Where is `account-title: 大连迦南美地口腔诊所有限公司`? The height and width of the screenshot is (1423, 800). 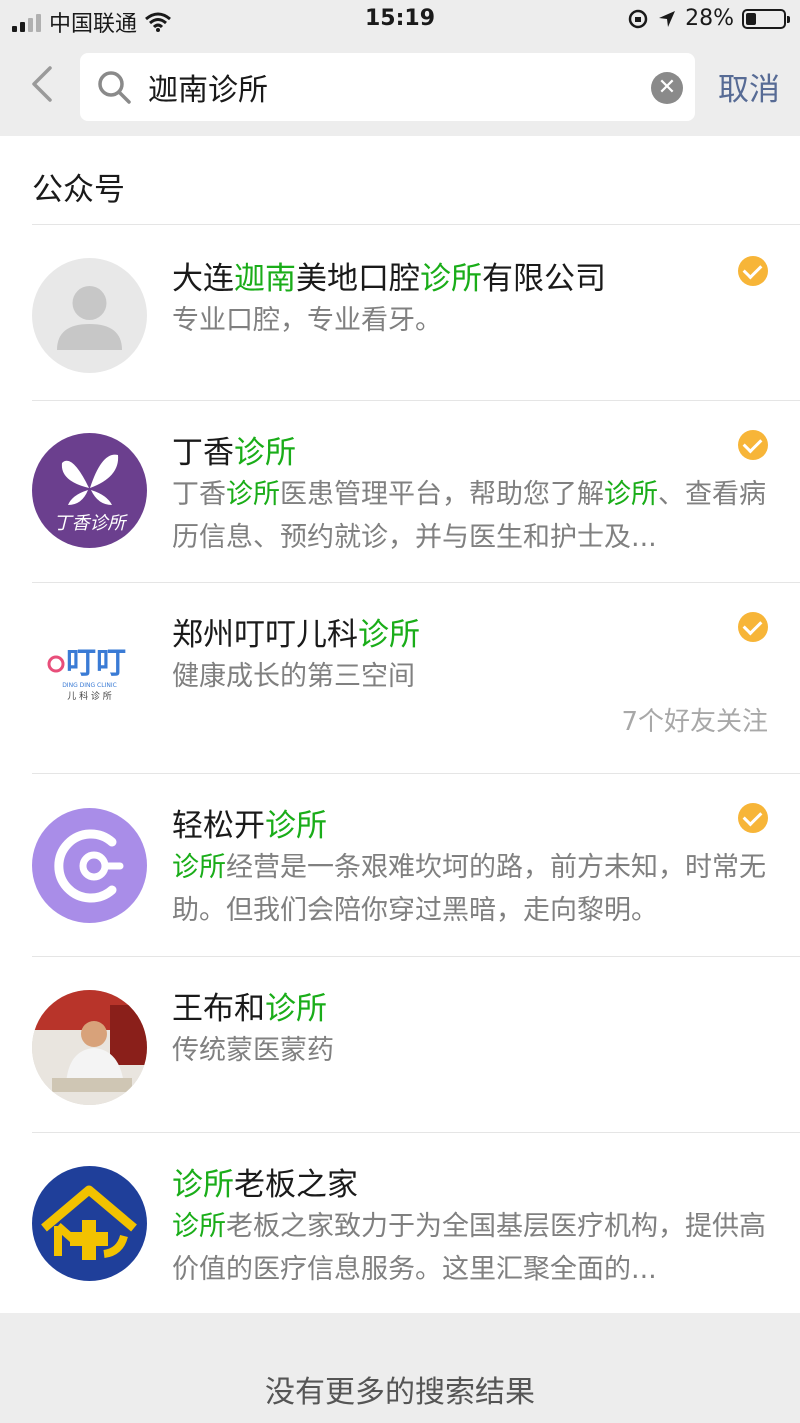 account-title: 大连迦南美地口腔诊所有限公司 is located at coordinates (389, 275).